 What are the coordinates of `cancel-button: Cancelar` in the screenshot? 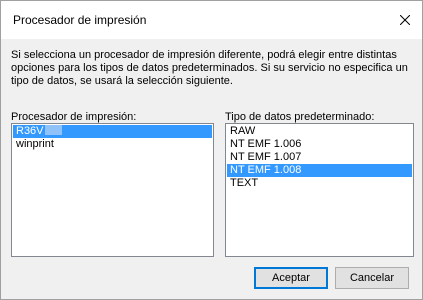 It's located at (372, 278).